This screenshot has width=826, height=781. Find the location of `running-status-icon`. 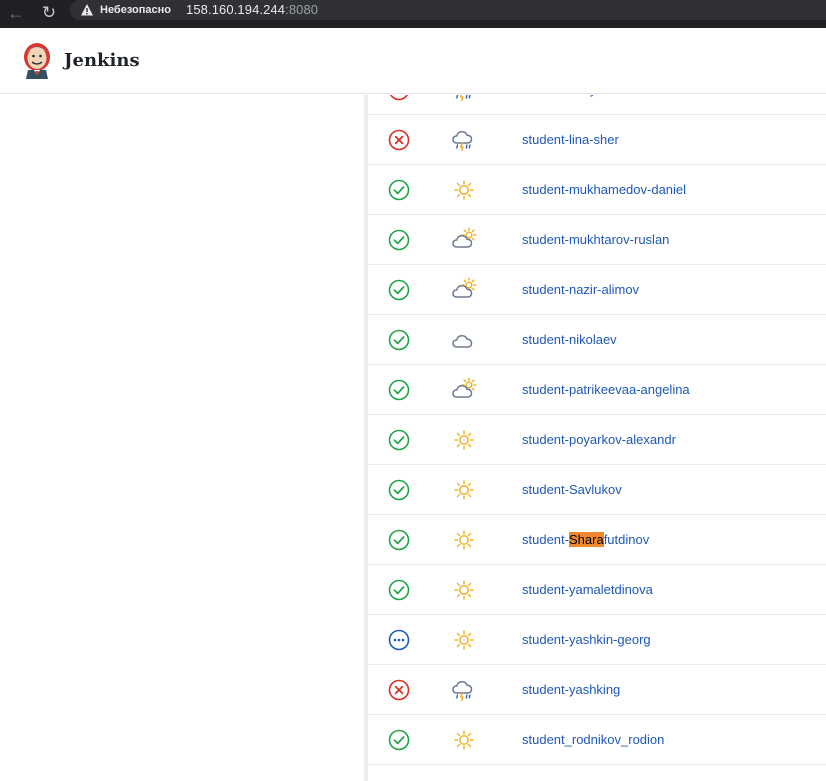

running-status-icon is located at coordinates (399, 640).